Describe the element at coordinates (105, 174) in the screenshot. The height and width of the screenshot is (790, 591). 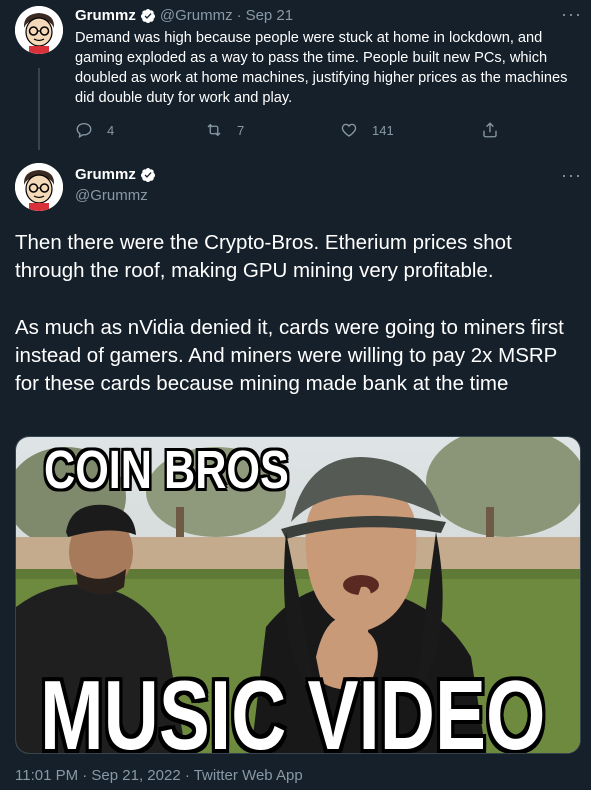
I see `main-author-name: Grummz` at that location.